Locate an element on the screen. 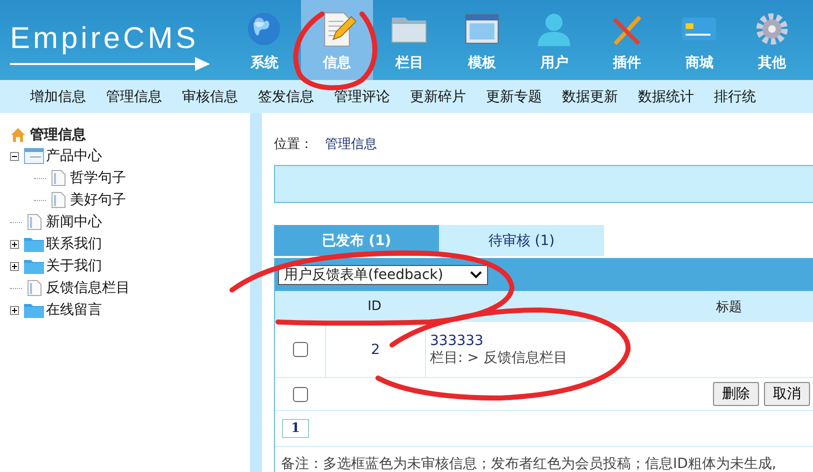  form-select: 用户反馈表单(feedback) is located at coordinates (383, 274).